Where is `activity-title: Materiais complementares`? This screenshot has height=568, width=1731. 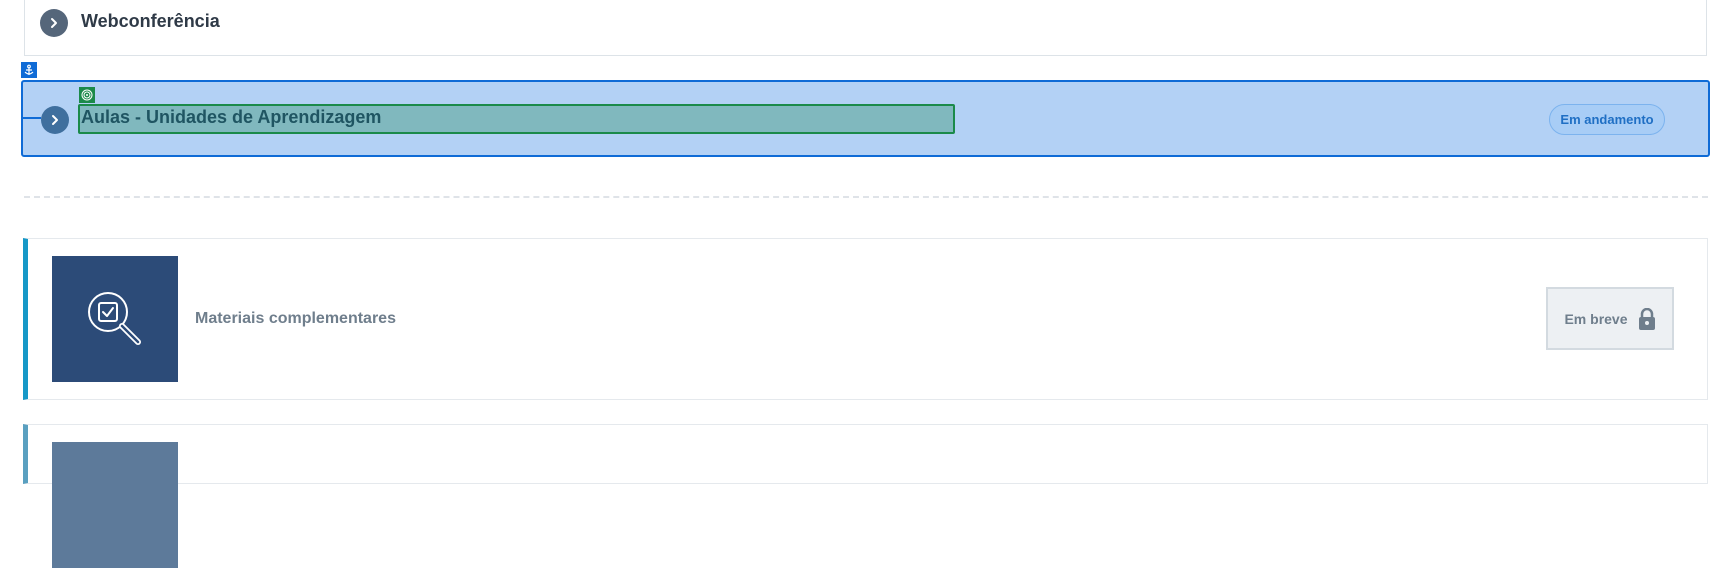
activity-title: Materiais complementares is located at coordinates (295, 319).